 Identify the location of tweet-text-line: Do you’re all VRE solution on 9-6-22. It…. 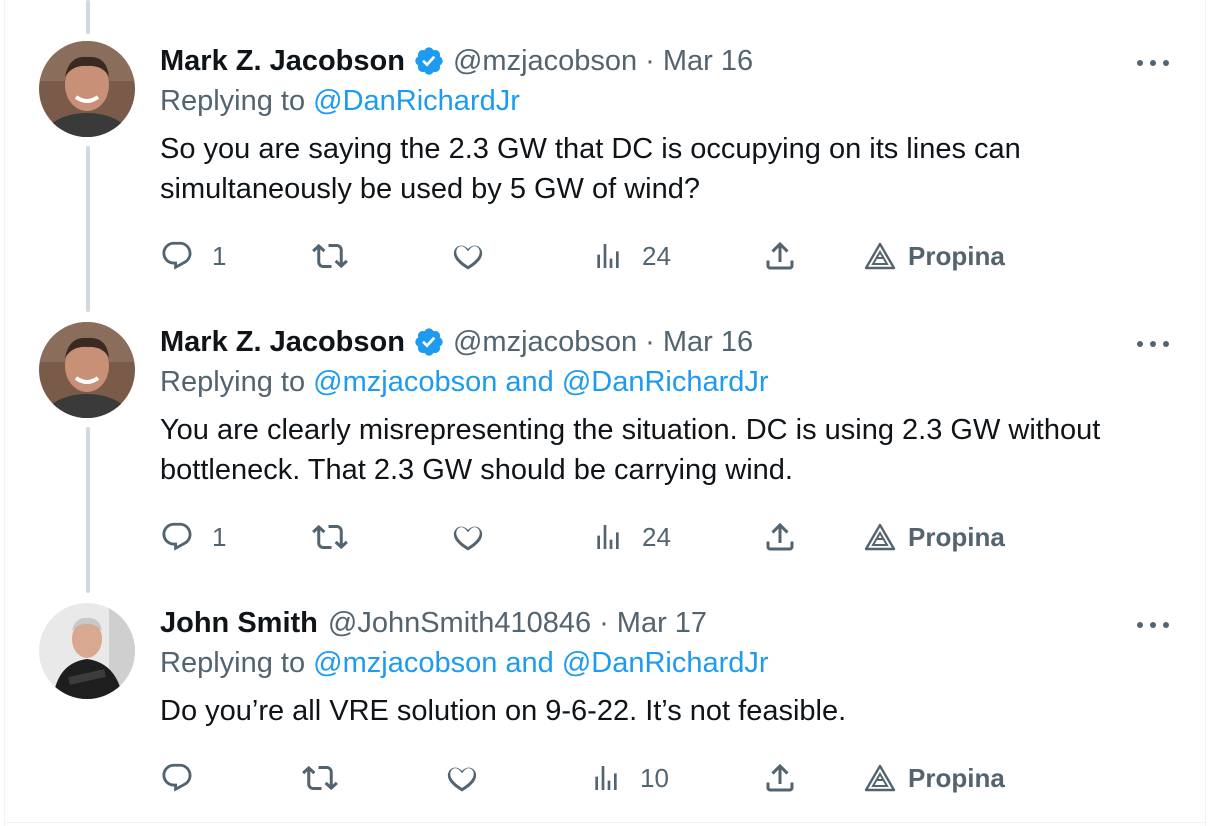
(503, 711).